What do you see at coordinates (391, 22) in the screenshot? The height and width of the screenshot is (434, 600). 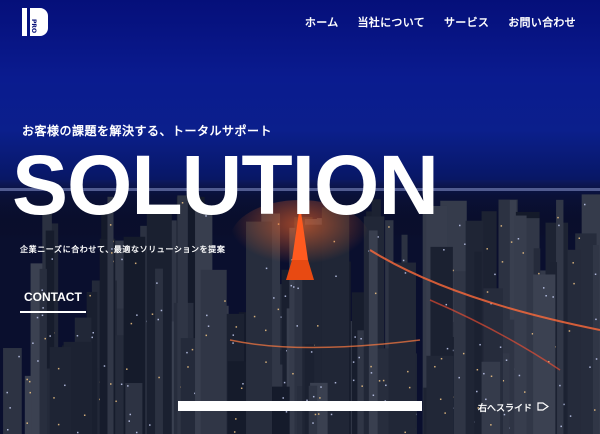 I see `nav-item-about: 当社について` at bounding box center [391, 22].